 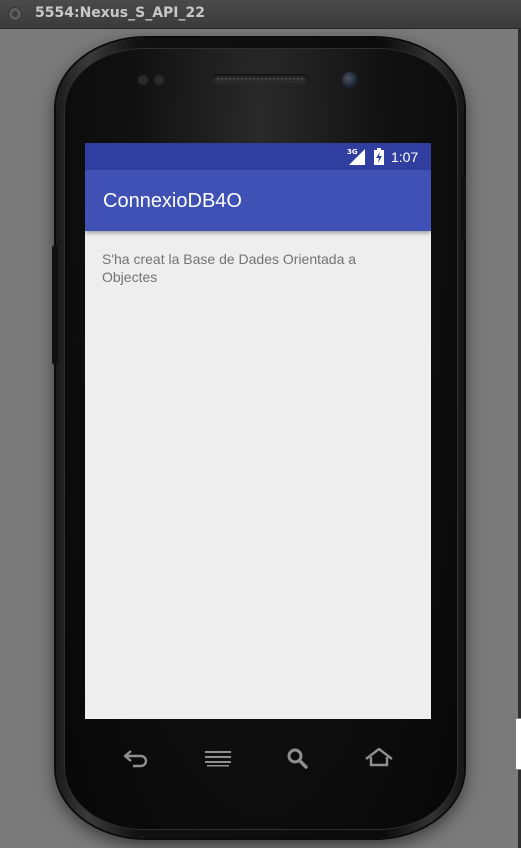 What do you see at coordinates (518, 744) in the screenshot?
I see `background-window-sliver` at bounding box center [518, 744].